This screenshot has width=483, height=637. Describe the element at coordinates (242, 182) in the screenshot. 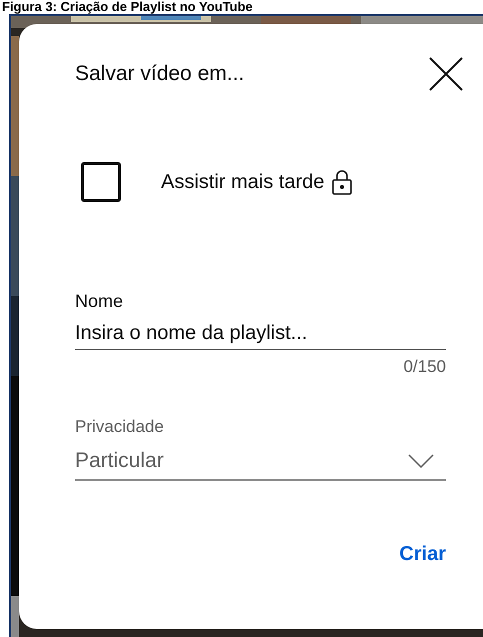

I see `playlist-label: Assistir mais tarde` at that location.